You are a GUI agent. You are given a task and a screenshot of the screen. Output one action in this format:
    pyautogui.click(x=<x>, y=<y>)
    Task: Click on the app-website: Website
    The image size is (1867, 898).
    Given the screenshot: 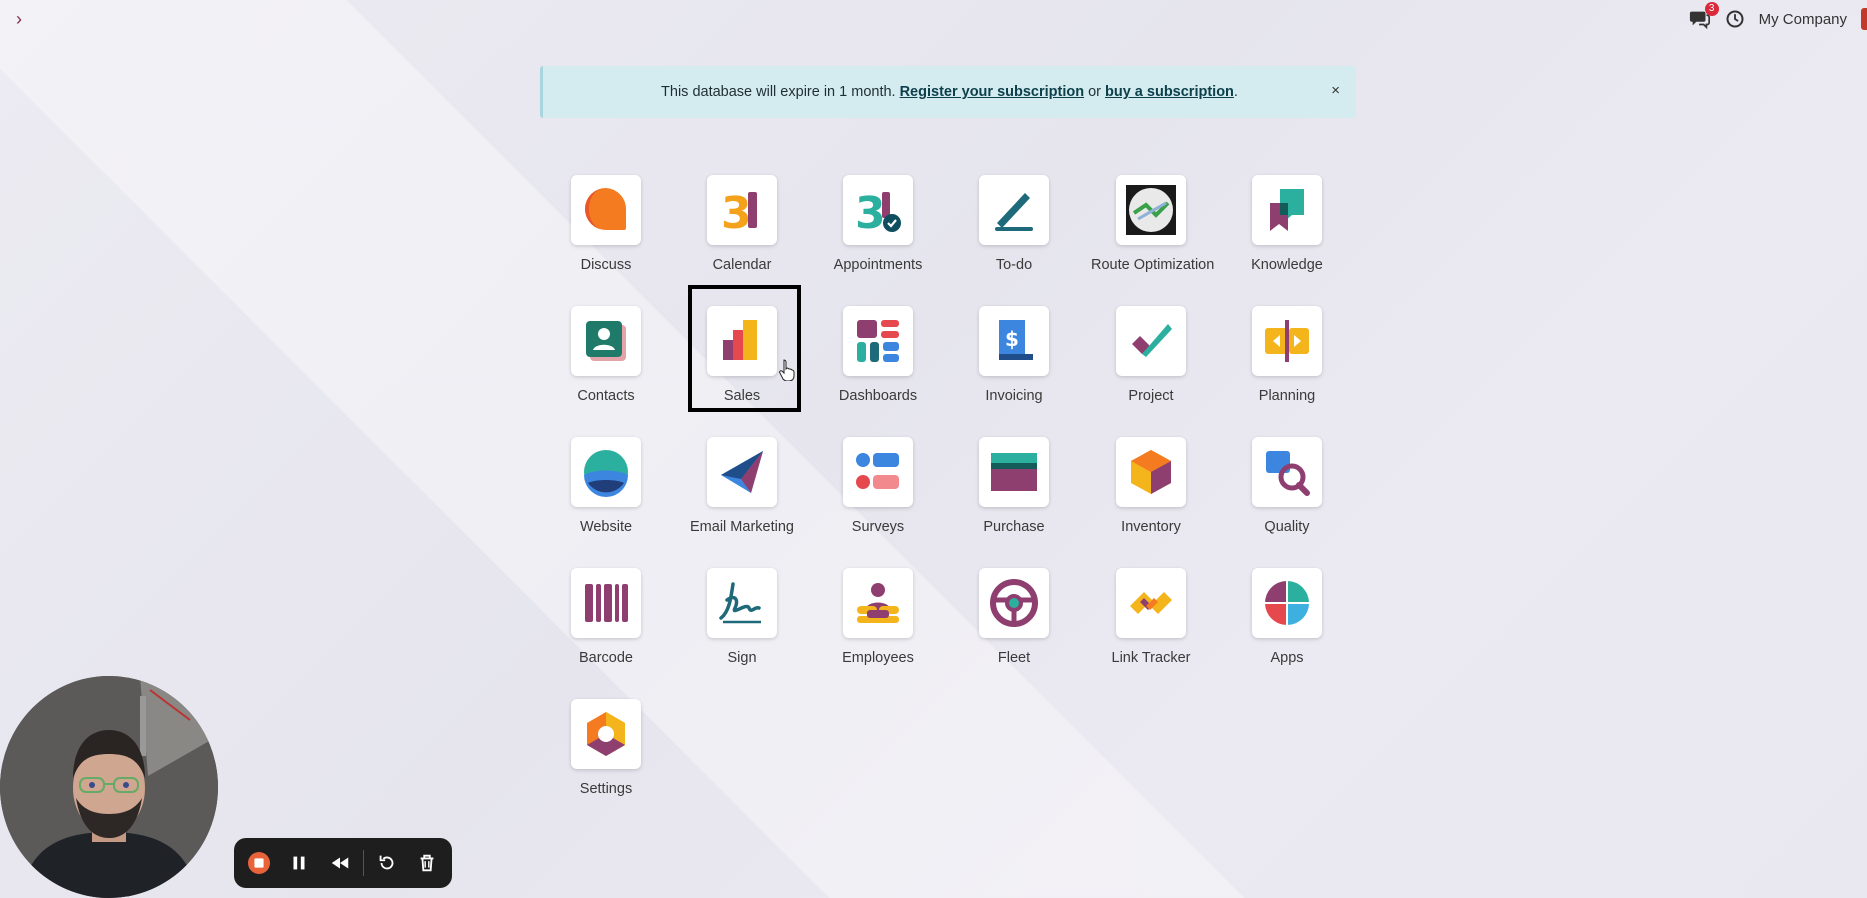 What is the action you would take?
    pyautogui.click(x=606, y=486)
    